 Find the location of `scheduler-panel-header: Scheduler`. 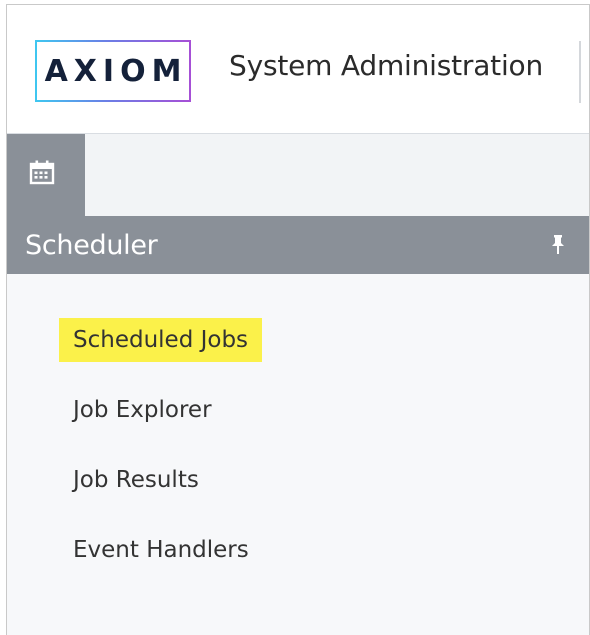

scheduler-panel-header: Scheduler is located at coordinates (298, 245).